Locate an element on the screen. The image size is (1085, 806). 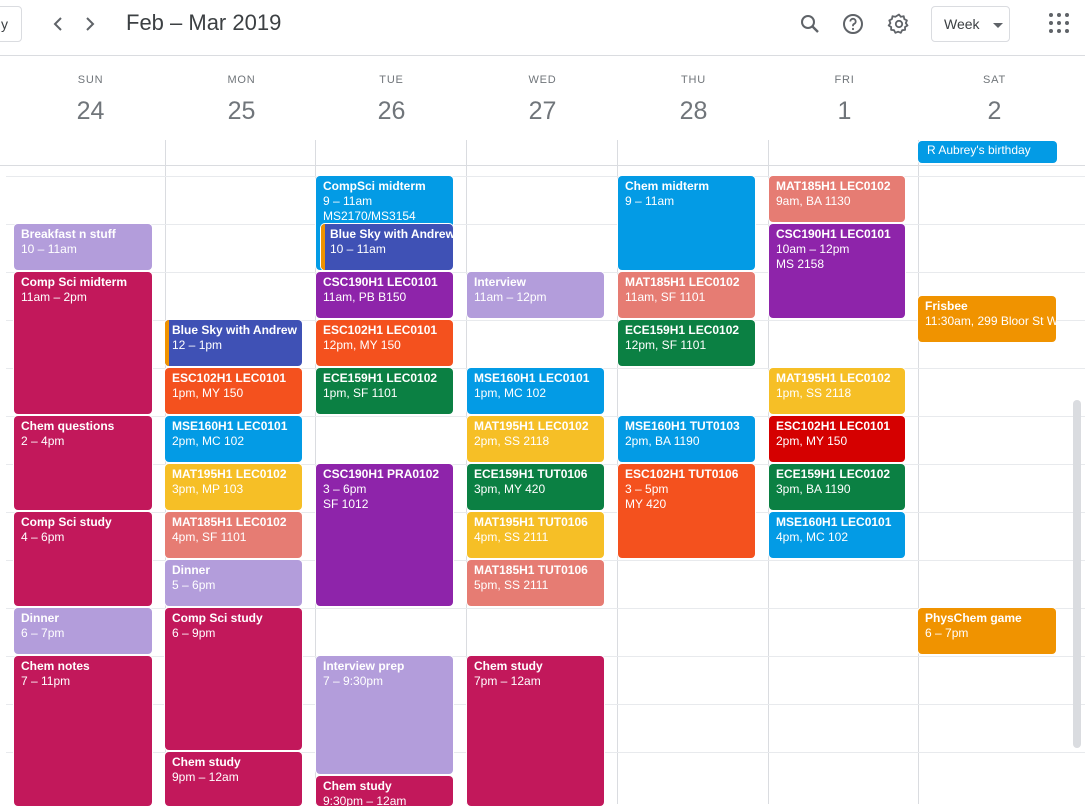
event-card: MAT195H1 TUT0106 4pm, SS 2111 is located at coordinates (535, 535).